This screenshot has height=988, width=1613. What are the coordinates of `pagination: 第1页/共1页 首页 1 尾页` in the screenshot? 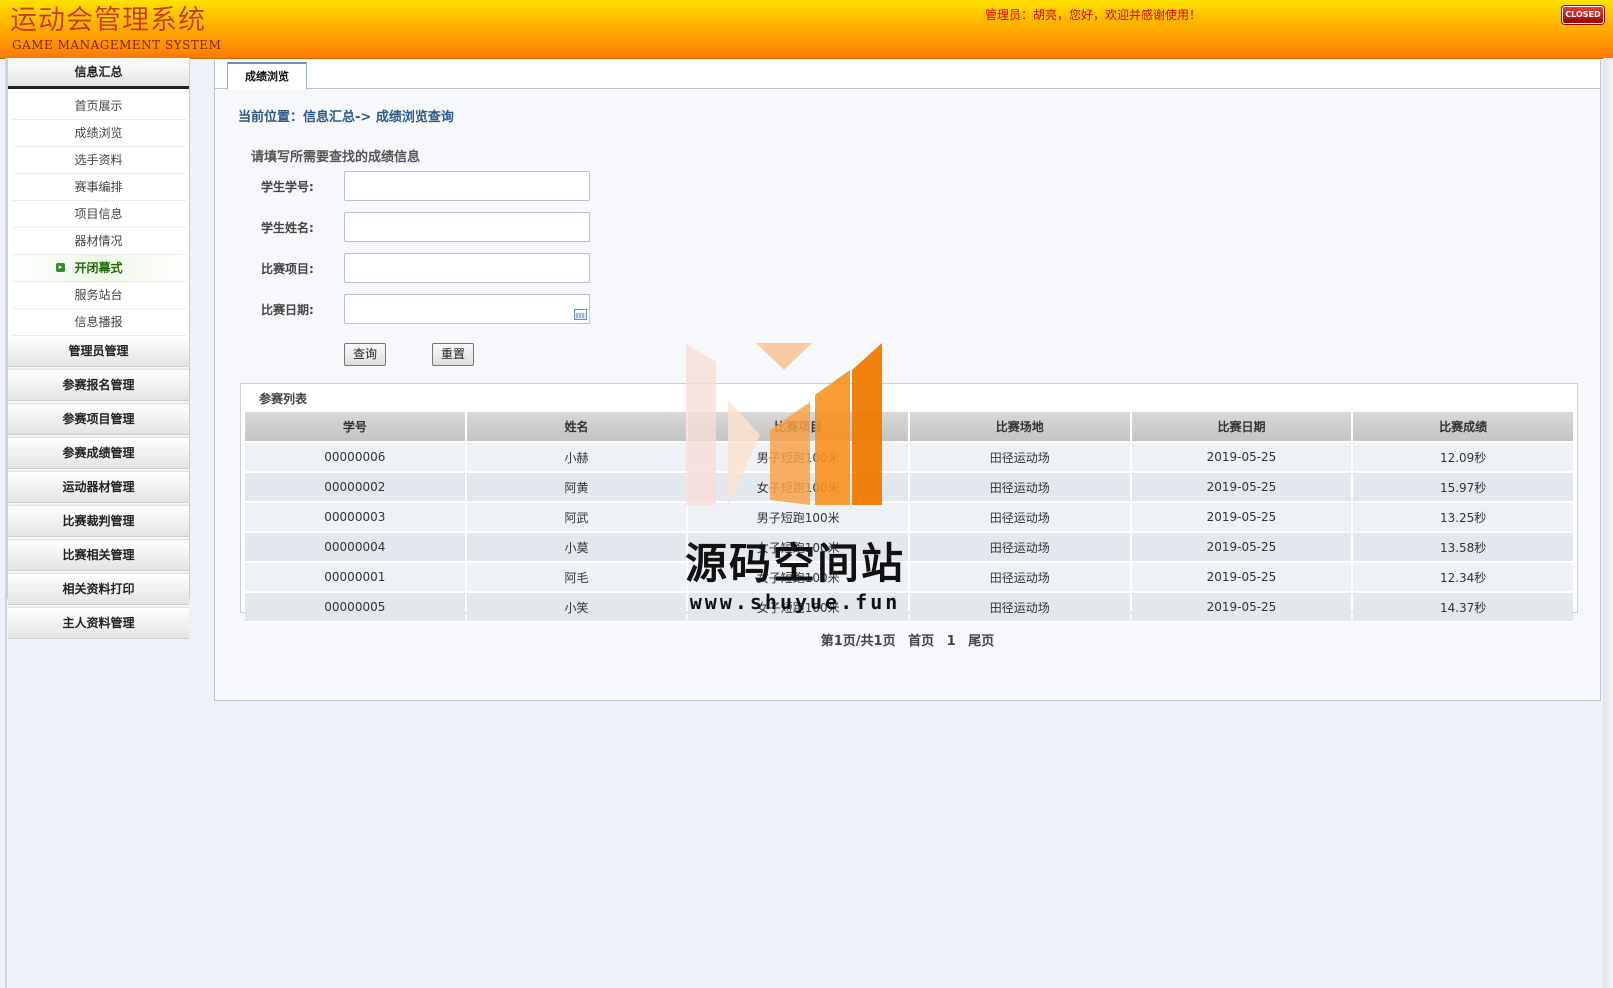 It's located at (907, 639).